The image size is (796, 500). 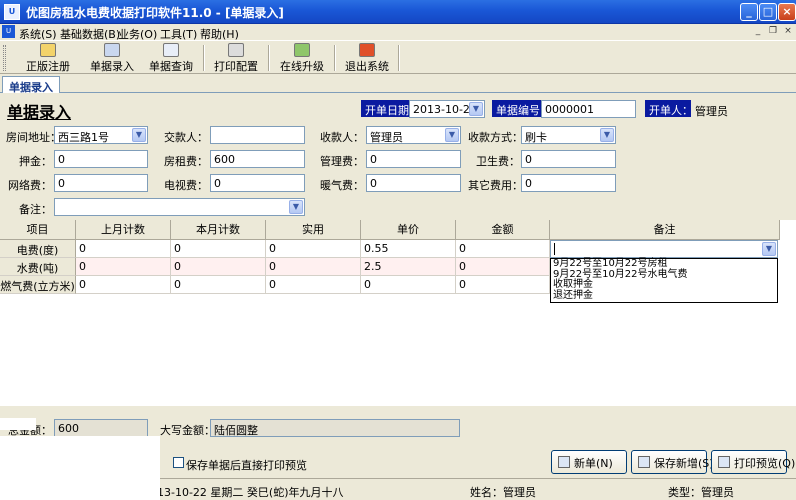 What do you see at coordinates (101, 183) in the screenshot?
I see `network-fee-field: 0` at bounding box center [101, 183].